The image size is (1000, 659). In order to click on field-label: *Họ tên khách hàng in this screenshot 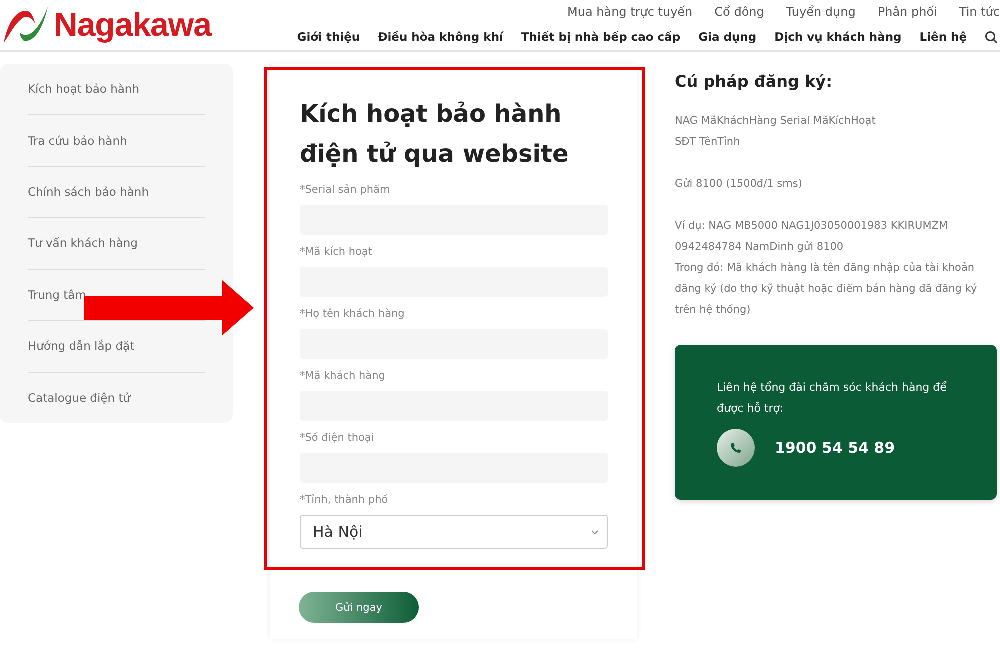, I will do `click(353, 315)`.